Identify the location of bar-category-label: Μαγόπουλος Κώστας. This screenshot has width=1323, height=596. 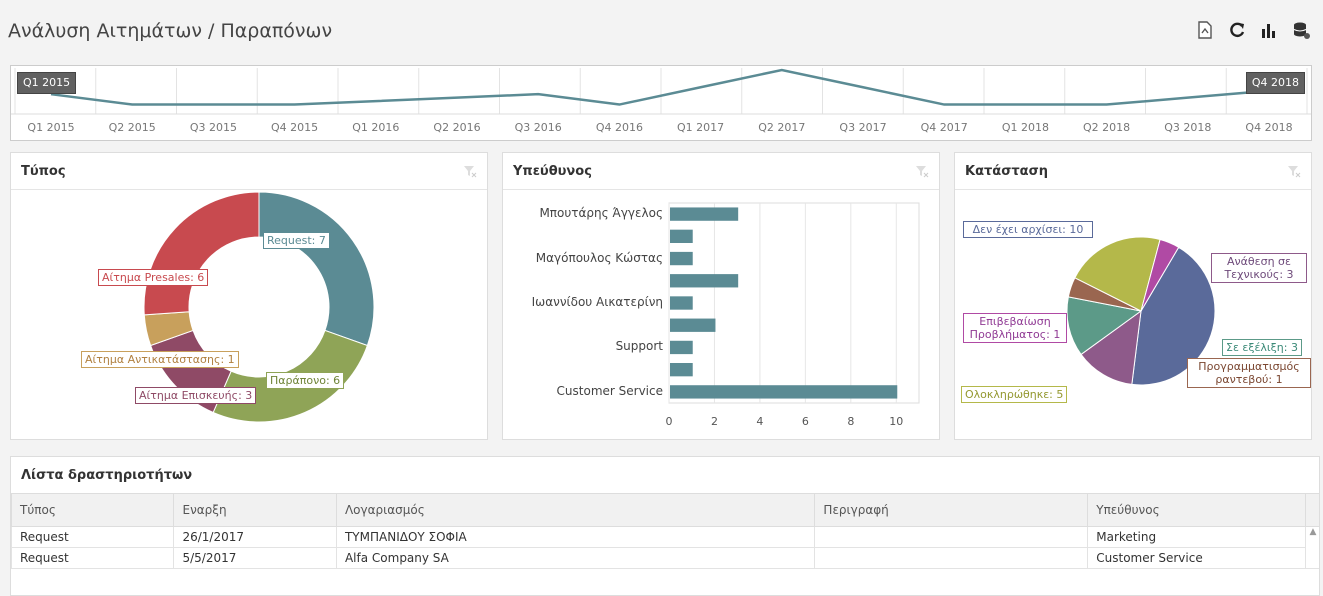
(599, 257).